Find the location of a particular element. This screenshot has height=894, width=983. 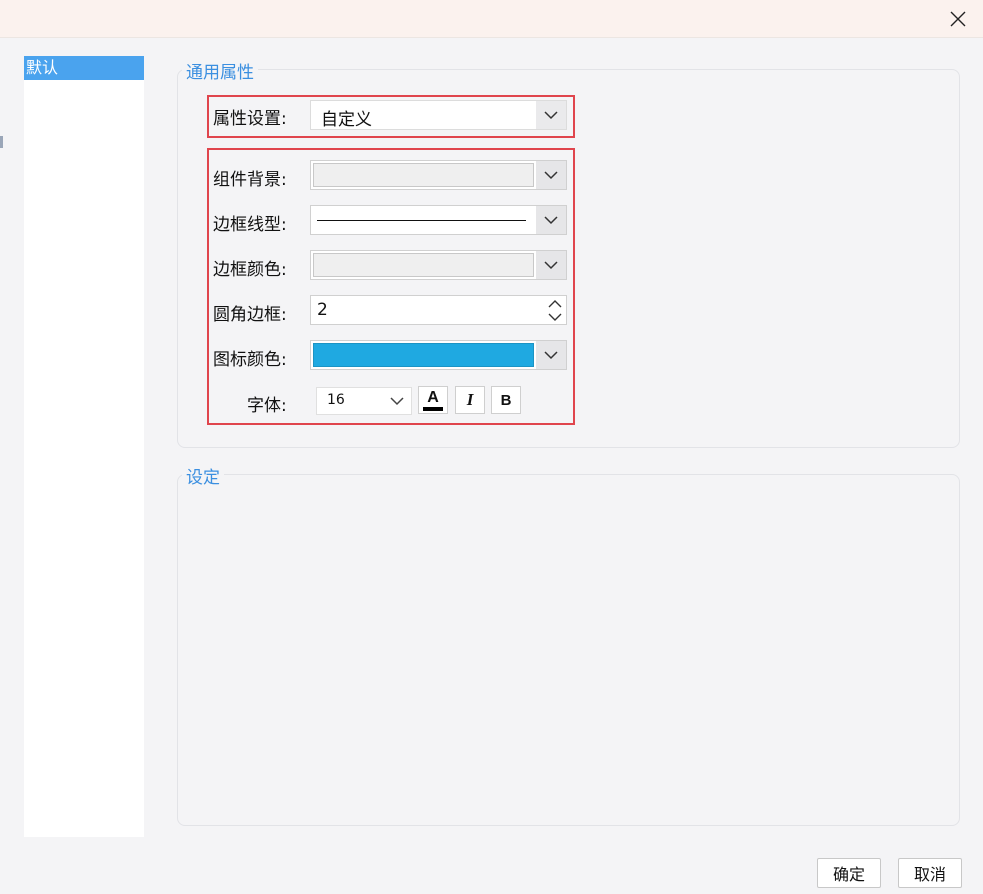

ok-button: 确定 is located at coordinates (849, 873).